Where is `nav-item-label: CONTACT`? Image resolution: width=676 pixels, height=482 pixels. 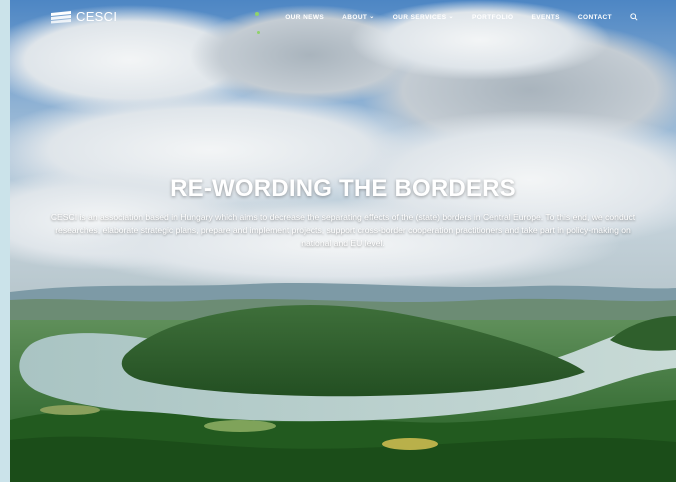
nav-item-label: CONTACT is located at coordinates (594, 17).